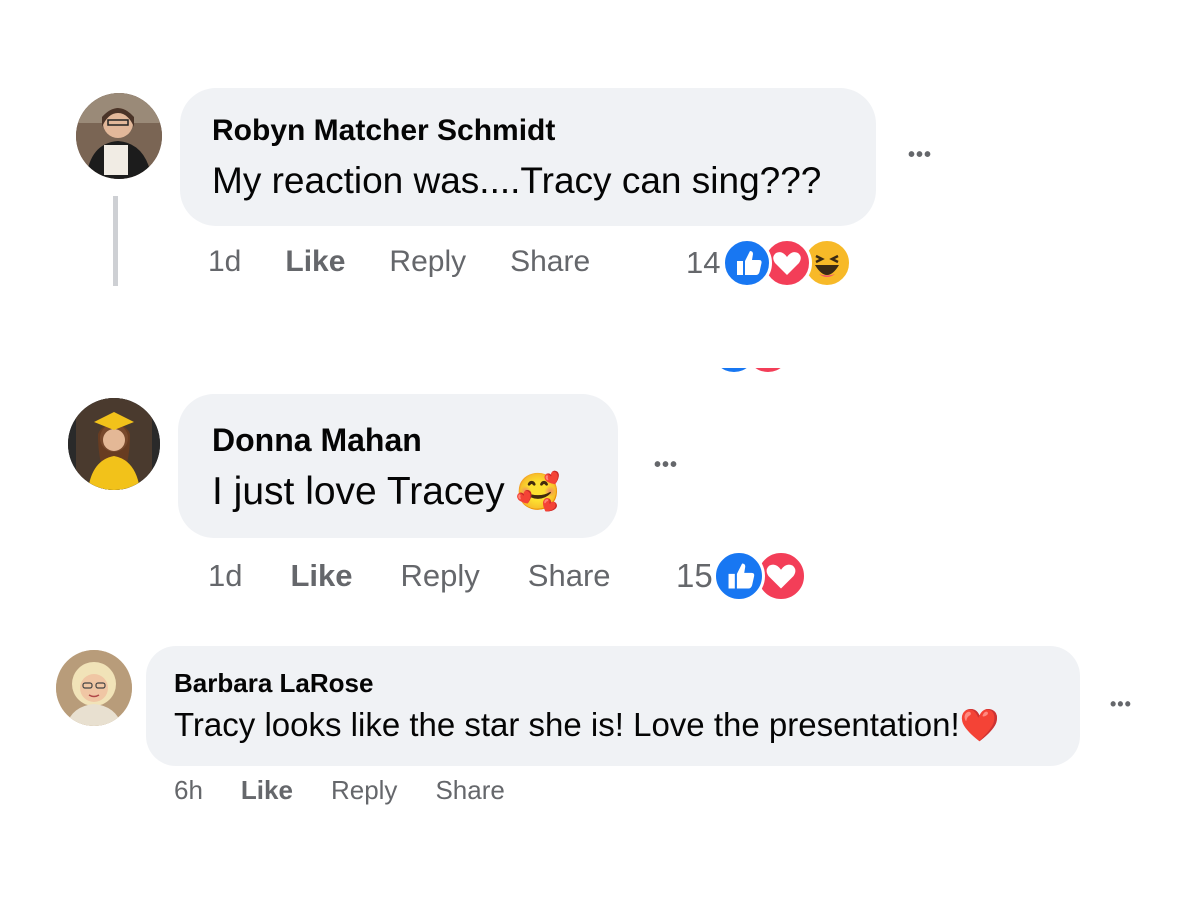 This screenshot has width=1200, height=900. Describe the element at coordinates (273, 683) in the screenshot. I see `comment-author: Barbara LaRose` at that location.